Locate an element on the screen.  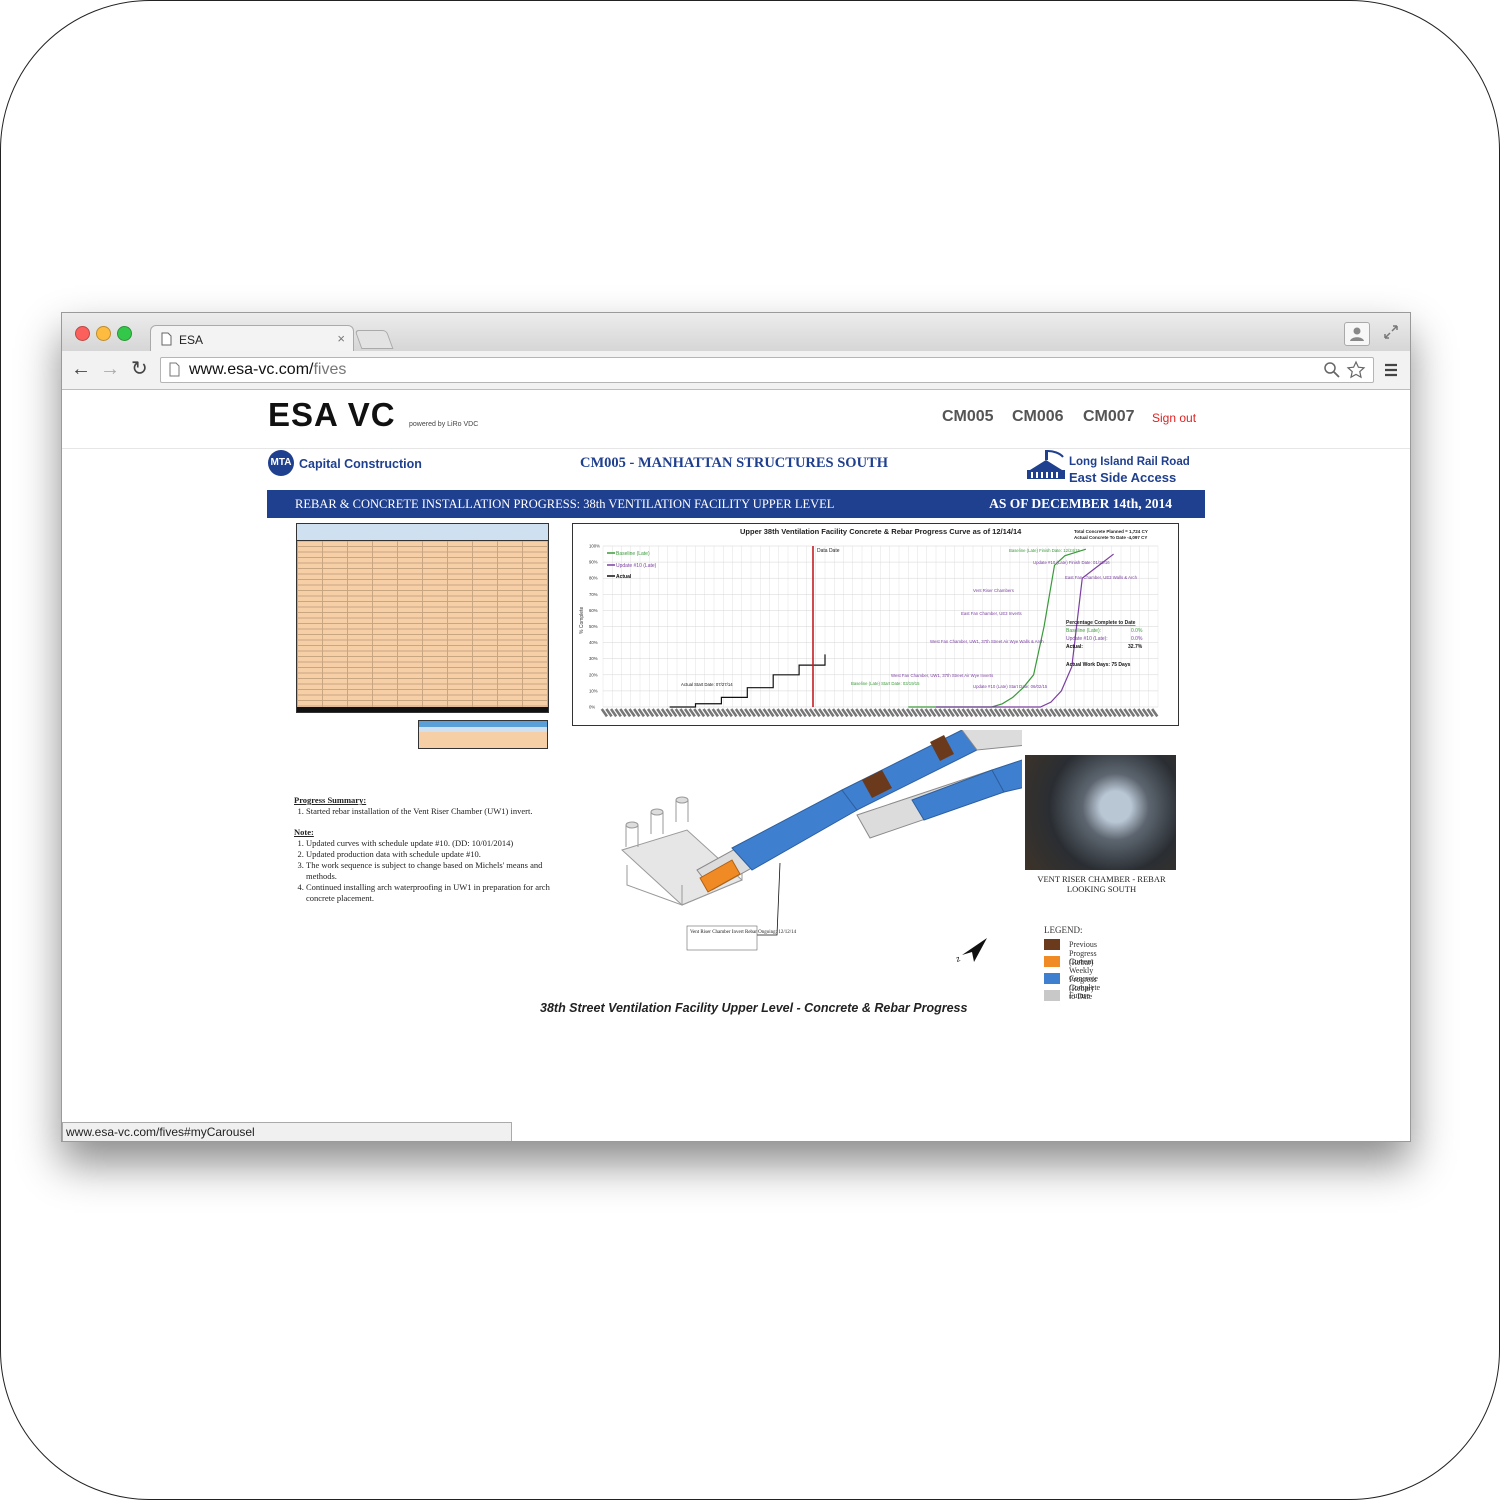
report-title: CM005 - MANHATTAN STRUCTURES SOUTH is located at coordinates (734, 463).